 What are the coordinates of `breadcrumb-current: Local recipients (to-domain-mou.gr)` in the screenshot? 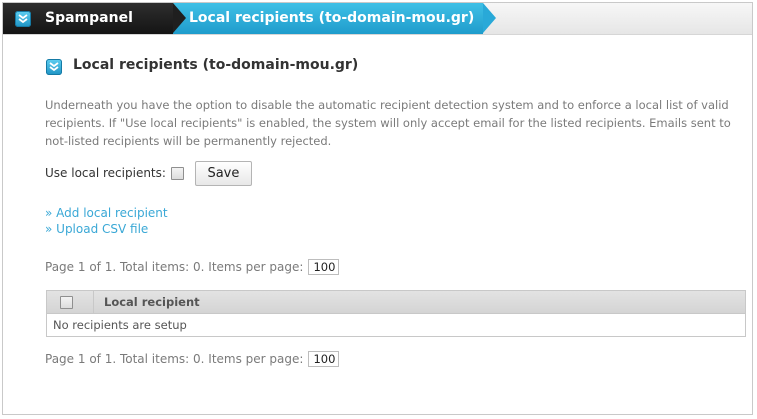 It's located at (328, 18).